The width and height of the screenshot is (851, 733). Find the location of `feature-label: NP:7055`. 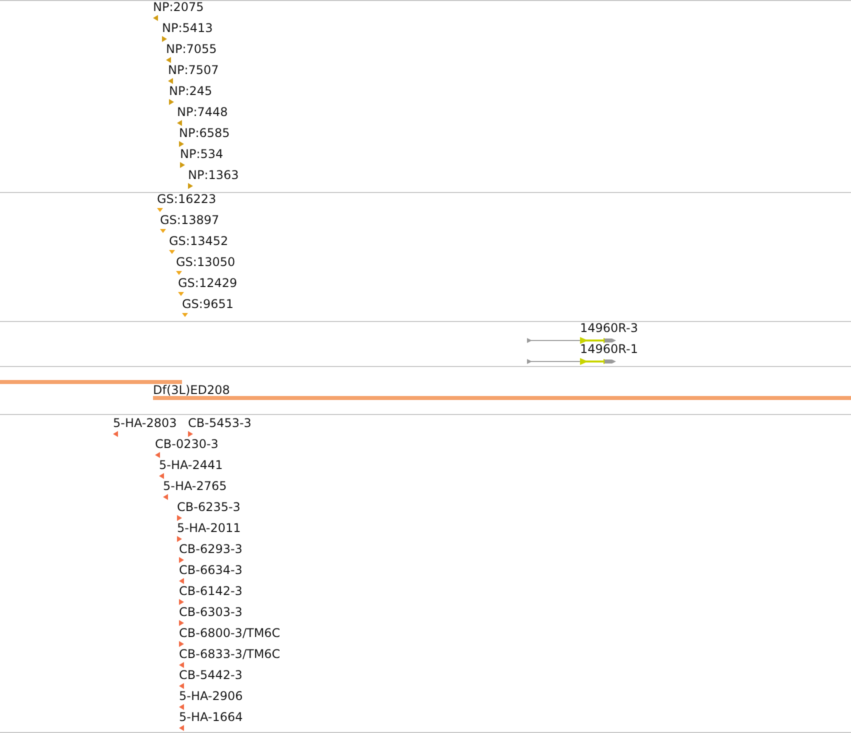

feature-label: NP:7055 is located at coordinates (191, 49).